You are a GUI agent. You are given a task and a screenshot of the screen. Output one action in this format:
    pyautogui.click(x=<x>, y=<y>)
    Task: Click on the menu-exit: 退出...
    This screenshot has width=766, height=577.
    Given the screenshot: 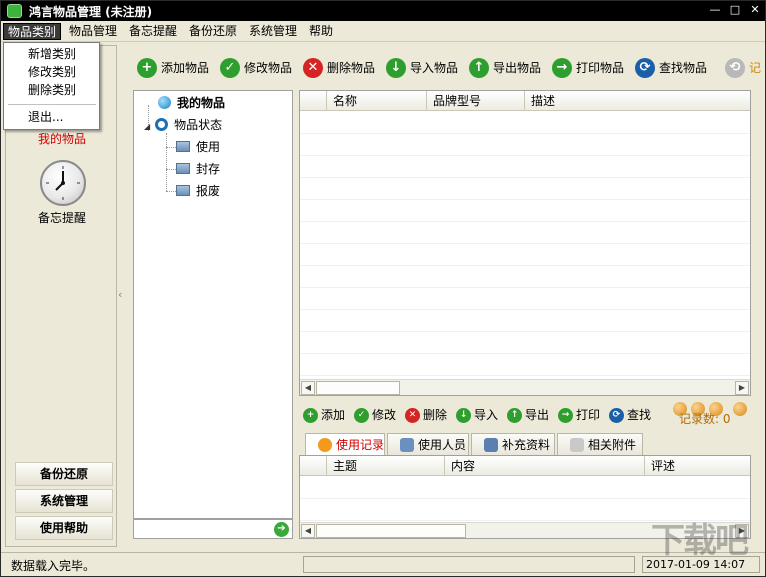 What is the action you would take?
    pyautogui.click(x=45, y=117)
    